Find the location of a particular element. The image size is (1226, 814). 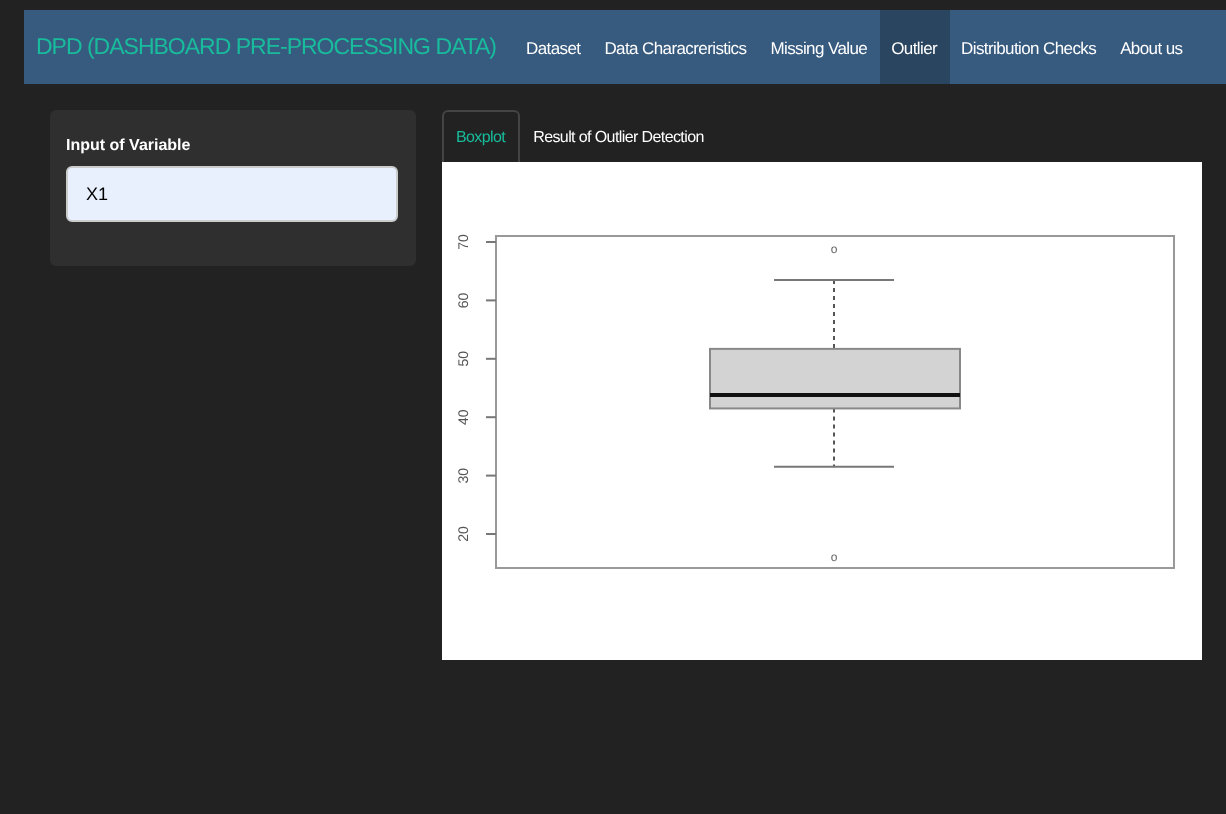

nav-item: Distribution Checks is located at coordinates (1029, 47).